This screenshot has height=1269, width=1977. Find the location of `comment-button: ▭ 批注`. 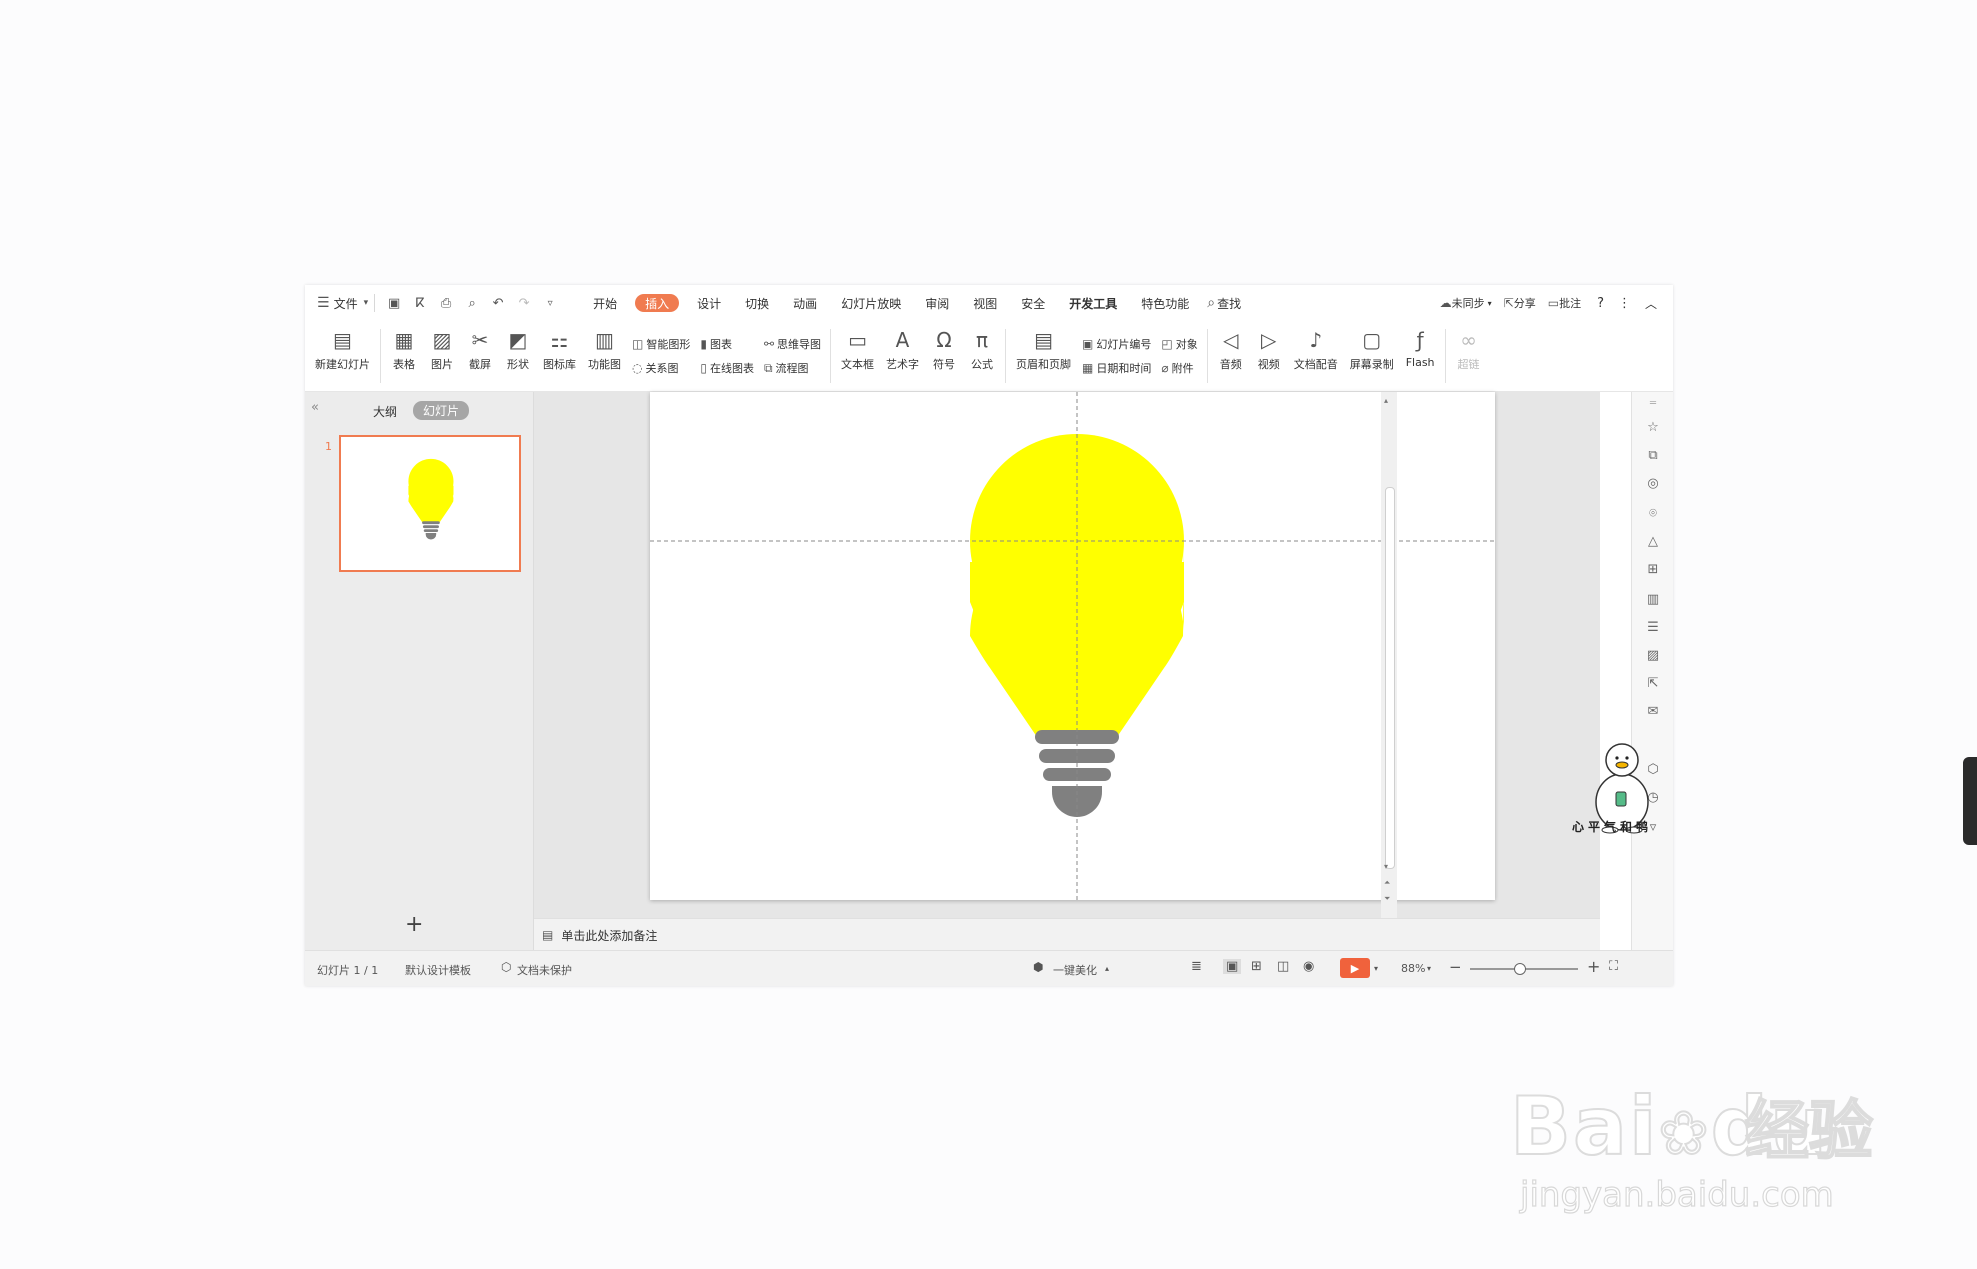

comment-button: ▭ 批注 is located at coordinates (1564, 303).